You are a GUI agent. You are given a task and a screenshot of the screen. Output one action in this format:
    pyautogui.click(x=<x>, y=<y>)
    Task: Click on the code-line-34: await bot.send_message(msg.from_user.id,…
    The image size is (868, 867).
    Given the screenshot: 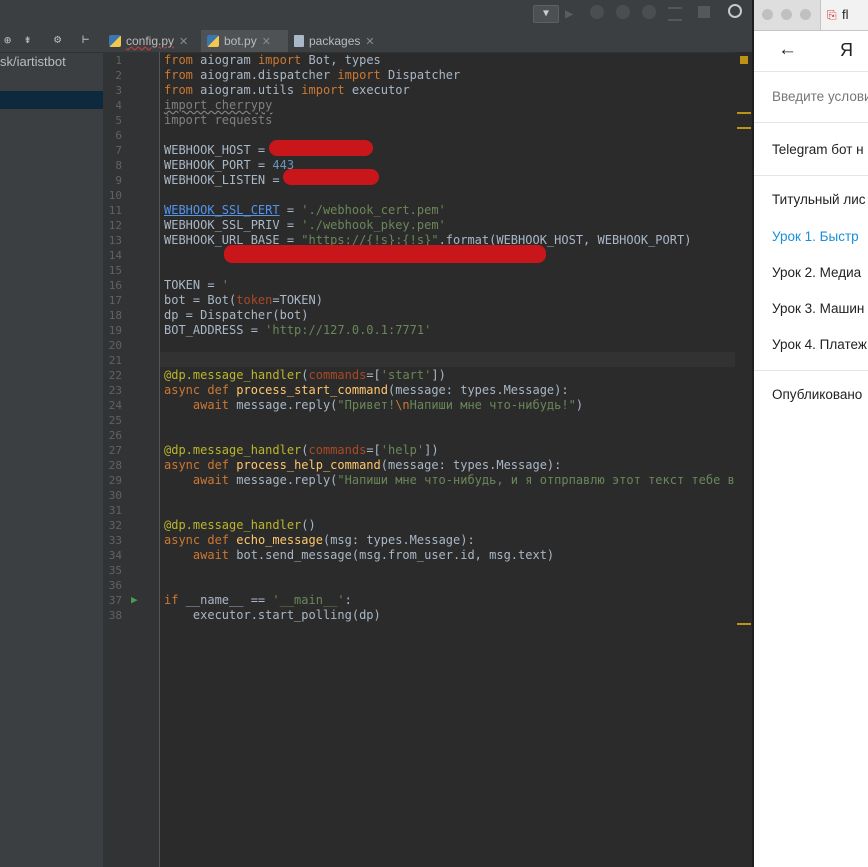 What is the action you would take?
    pyautogui.click(x=373, y=555)
    